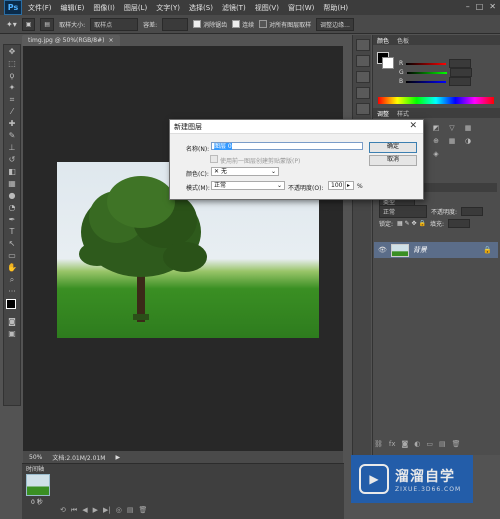 This screenshot has width=500, height=519. I want to click on fill-input, so click(458, 223).